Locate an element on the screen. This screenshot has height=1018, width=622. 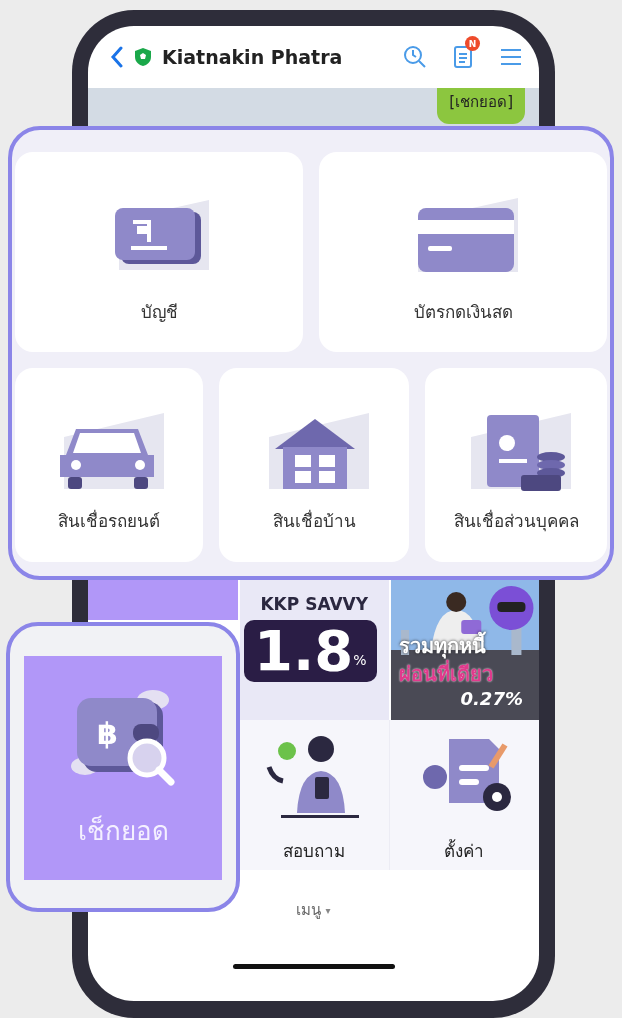
shield-icon is located at coordinates (143, 57).